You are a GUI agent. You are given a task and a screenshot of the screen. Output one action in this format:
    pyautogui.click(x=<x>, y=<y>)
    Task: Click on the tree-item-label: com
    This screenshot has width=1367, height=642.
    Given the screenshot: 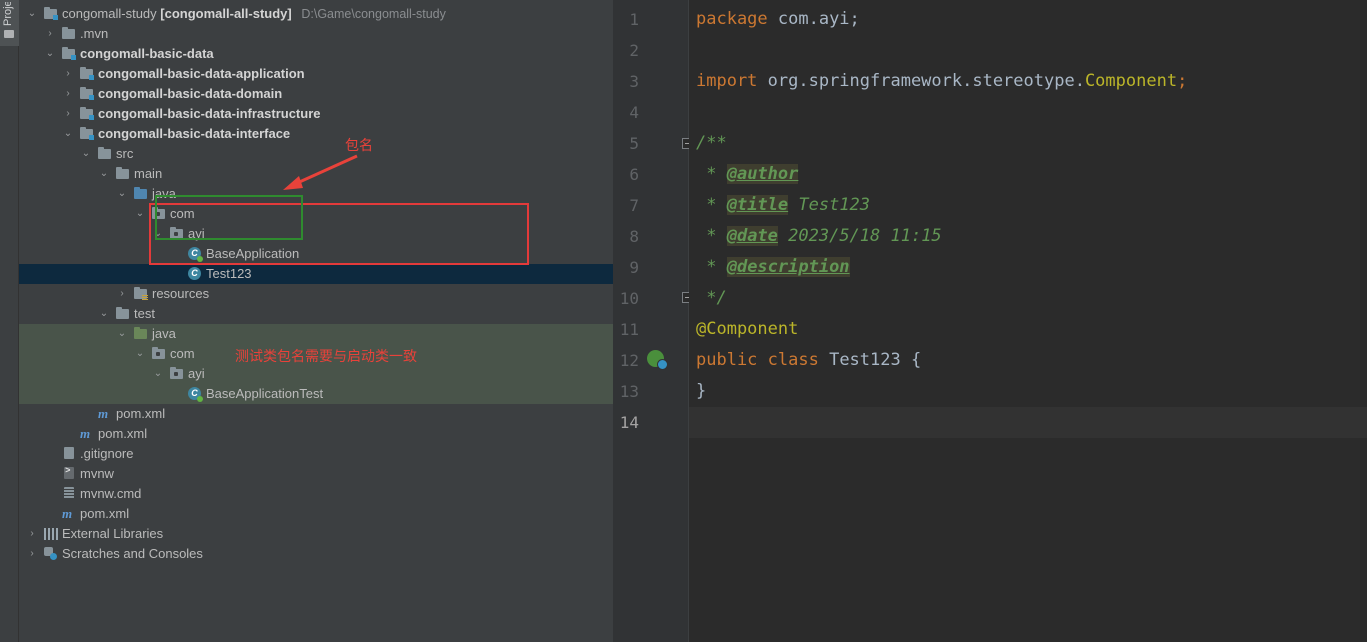 What is the action you would take?
    pyautogui.click(x=182, y=353)
    